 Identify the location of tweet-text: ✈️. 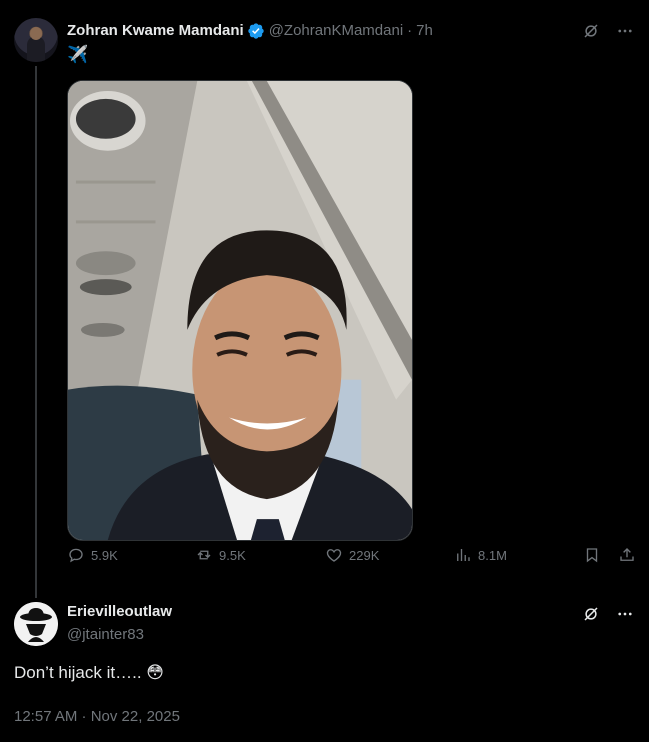
(78, 54).